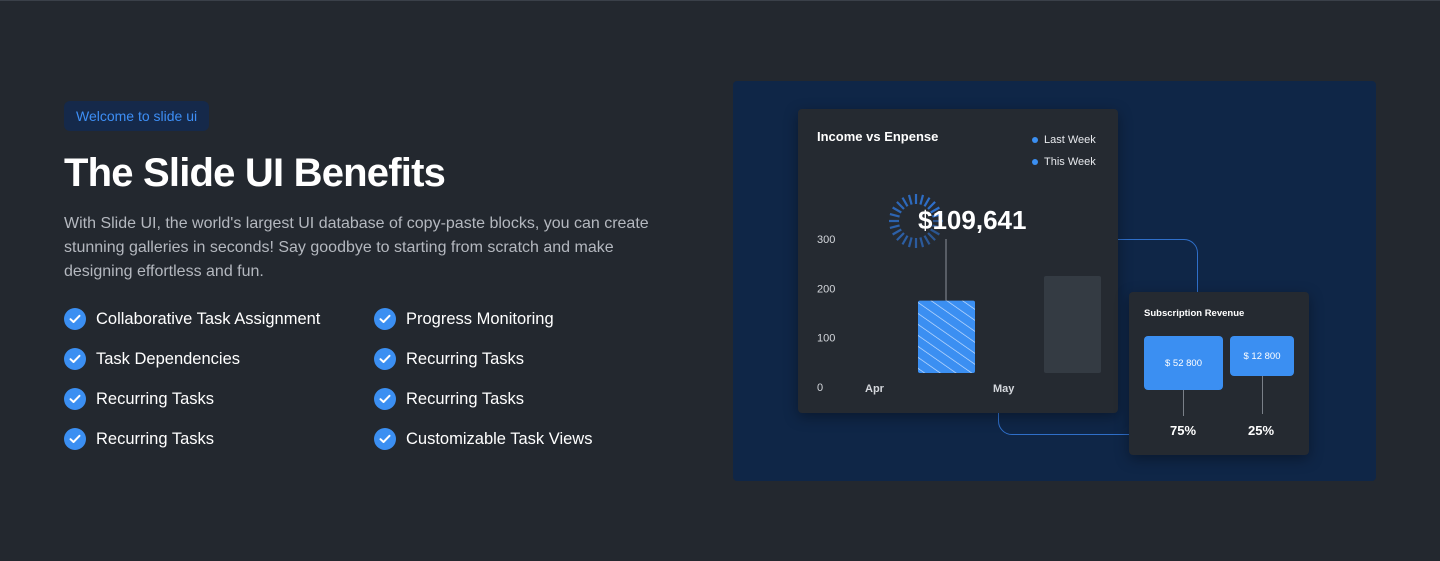 This screenshot has height=561, width=1440. I want to click on revenue-amount-primary: $ 52 800, so click(1183, 363).